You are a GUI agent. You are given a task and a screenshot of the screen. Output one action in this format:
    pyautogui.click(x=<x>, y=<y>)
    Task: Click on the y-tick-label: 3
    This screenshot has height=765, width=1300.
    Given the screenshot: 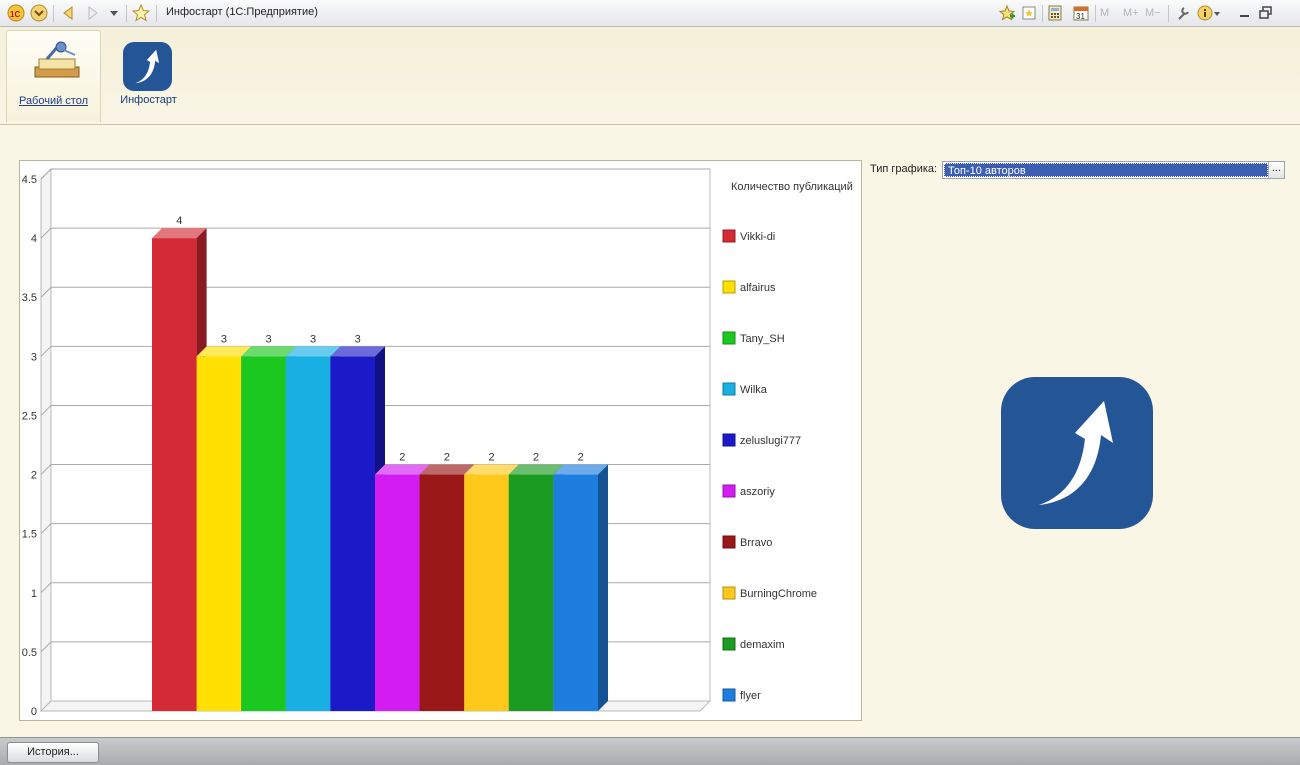 What is the action you would take?
    pyautogui.click(x=34, y=357)
    